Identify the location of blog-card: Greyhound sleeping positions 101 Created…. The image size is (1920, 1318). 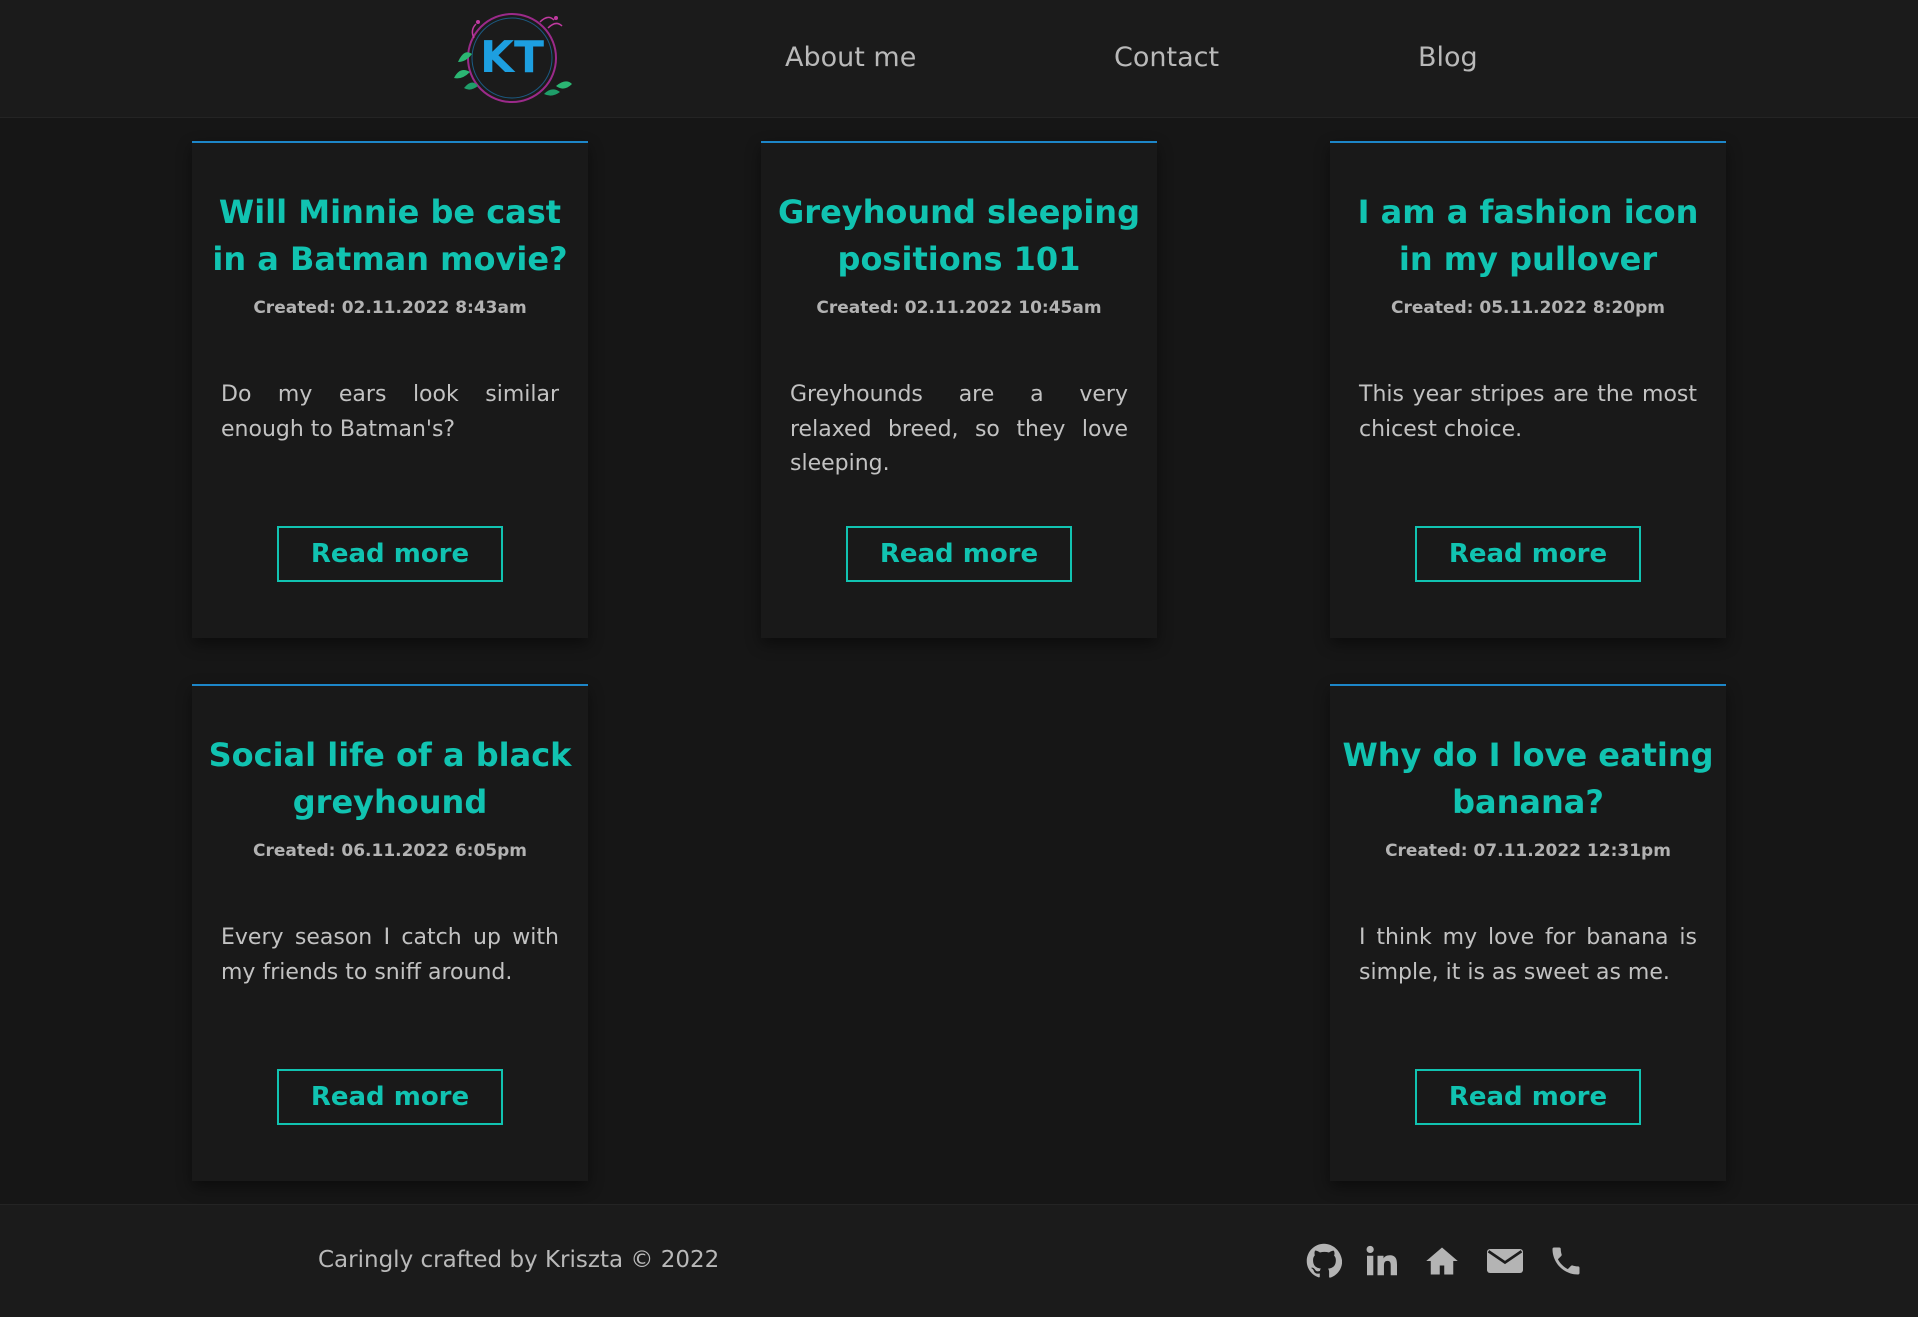
(959, 389).